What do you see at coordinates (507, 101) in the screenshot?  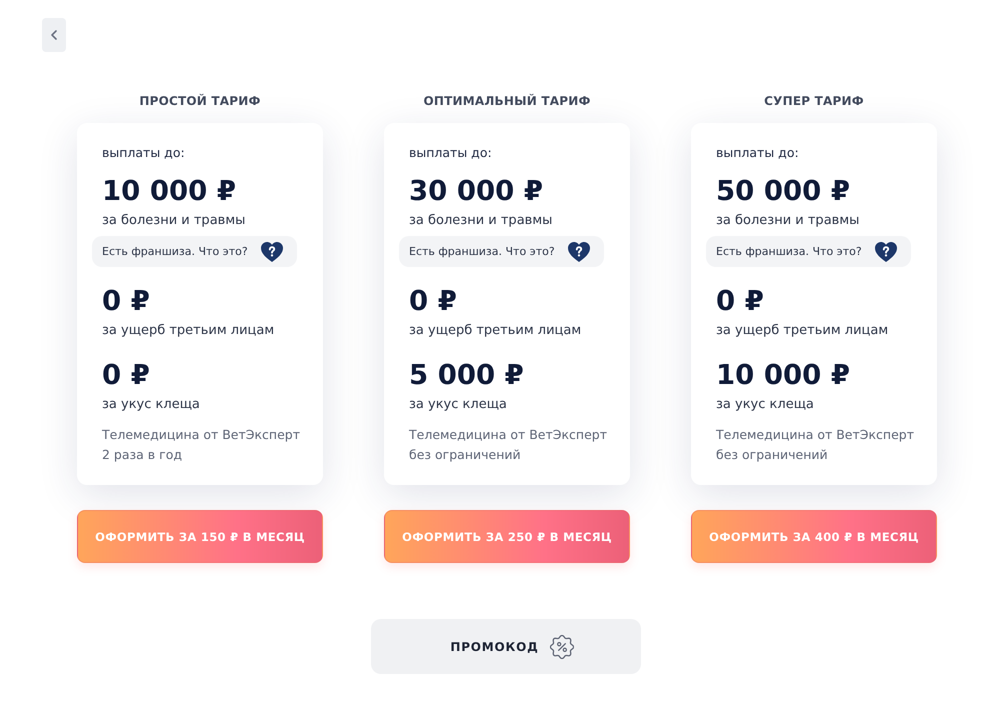 I see `plan-title: ОПТИМАЛЬНЫЙ ТАРИФ` at bounding box center [507, 101].